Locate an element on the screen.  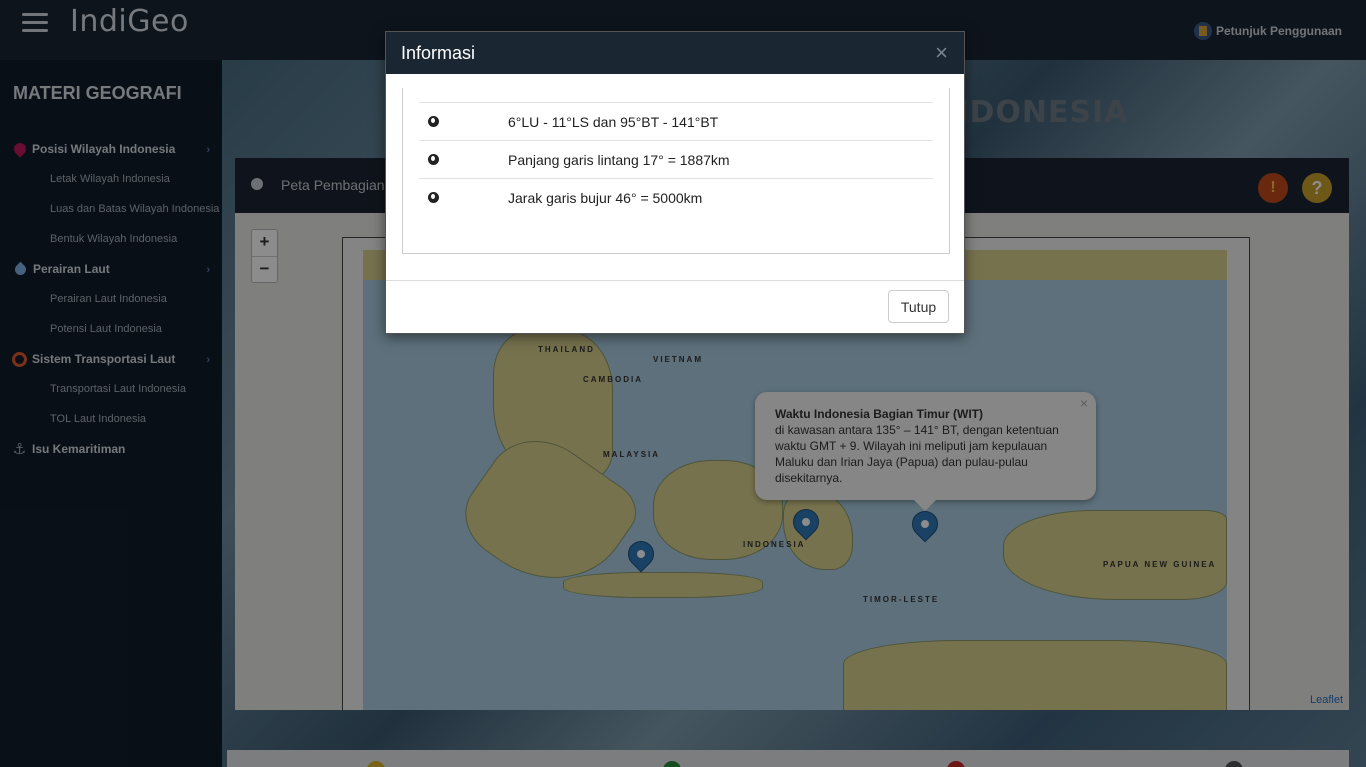
info-row-text: Jarak garis bujur 46° = 5000km is located at coordinates (605, 198).